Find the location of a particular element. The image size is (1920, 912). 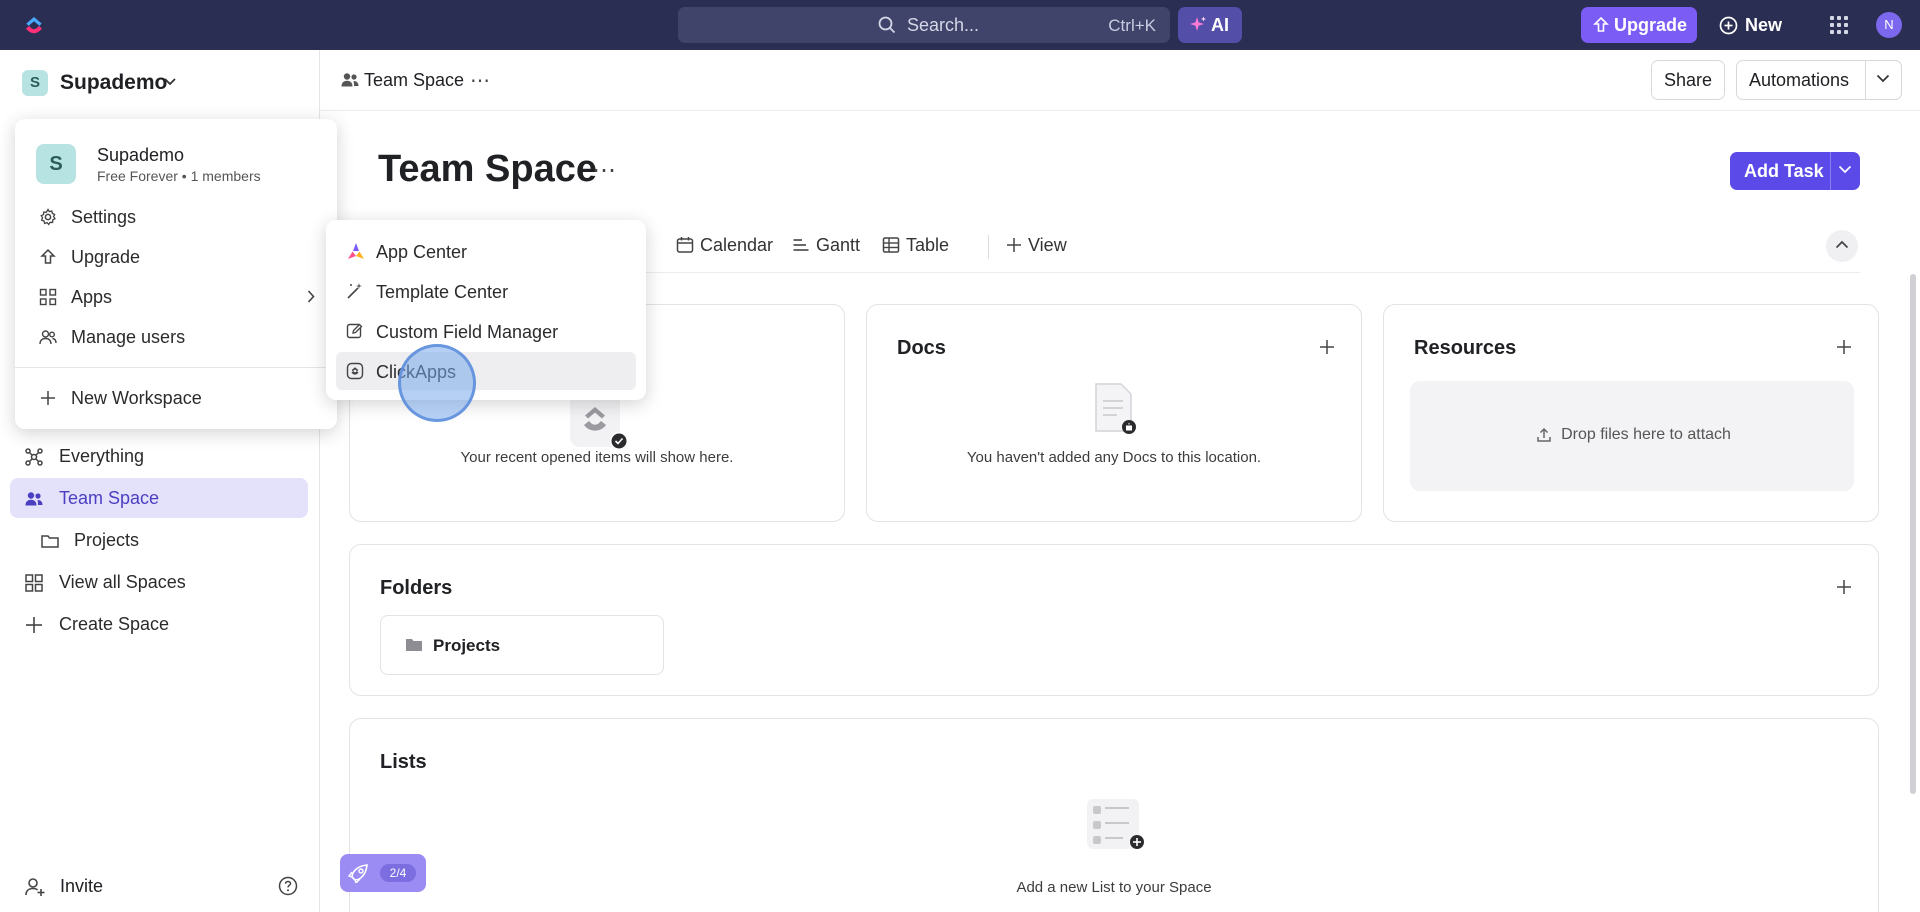

everything-icon is located at coordinates (34, 457).